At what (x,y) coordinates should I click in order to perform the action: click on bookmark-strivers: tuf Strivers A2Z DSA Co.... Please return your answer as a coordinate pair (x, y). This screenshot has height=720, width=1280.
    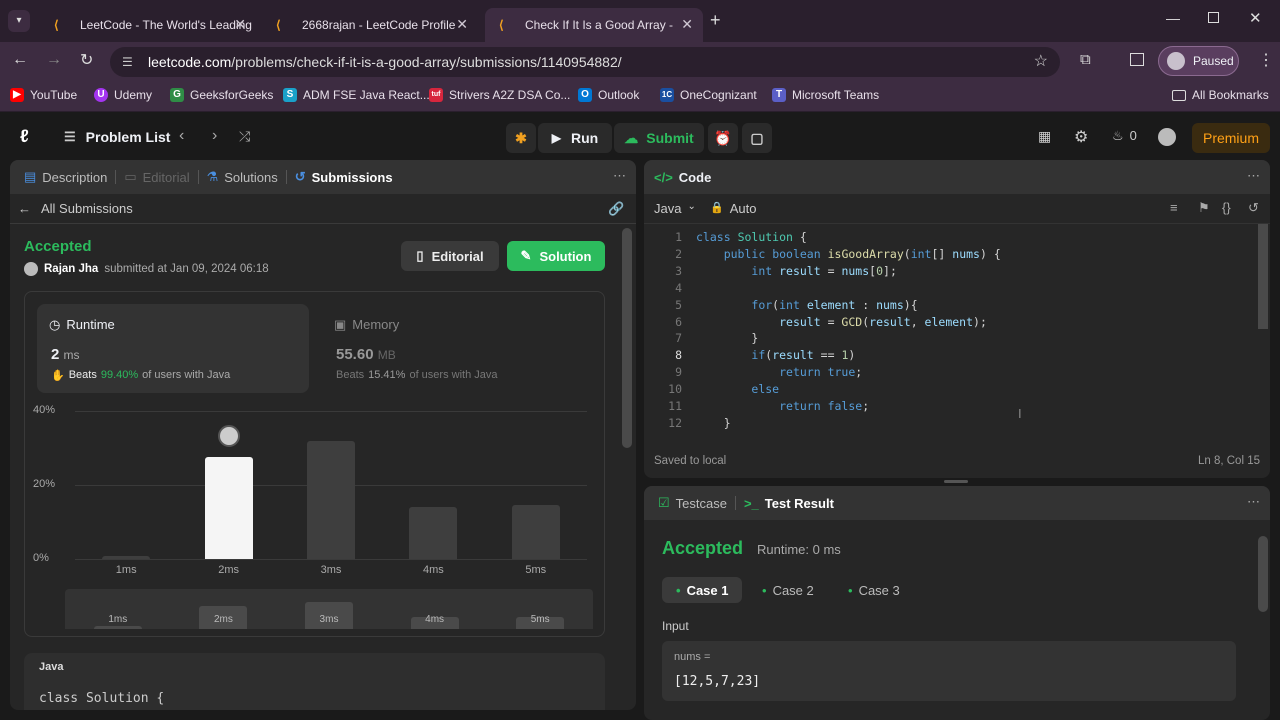
    Looking at the image, I should click on (499, 95).